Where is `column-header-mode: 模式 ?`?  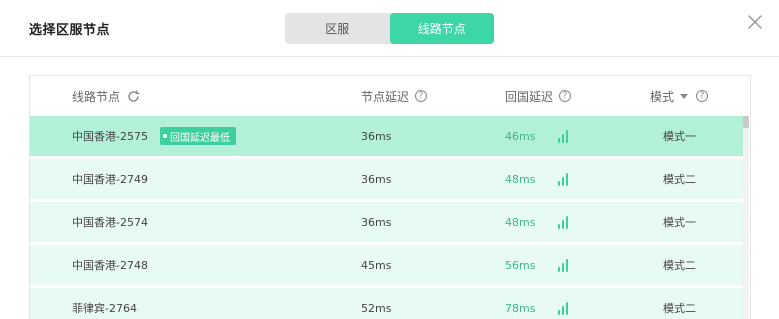 column-header-mode: 模式 ? is located at coordinates (679, 96).